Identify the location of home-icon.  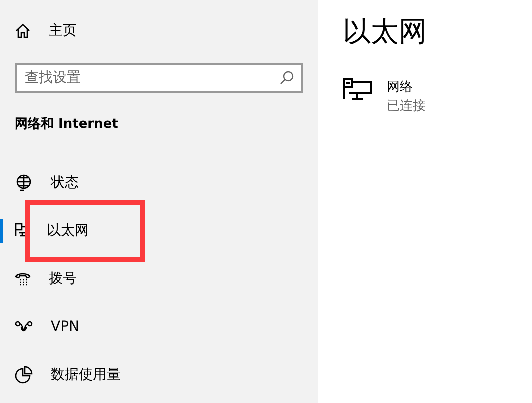
(23, 31).